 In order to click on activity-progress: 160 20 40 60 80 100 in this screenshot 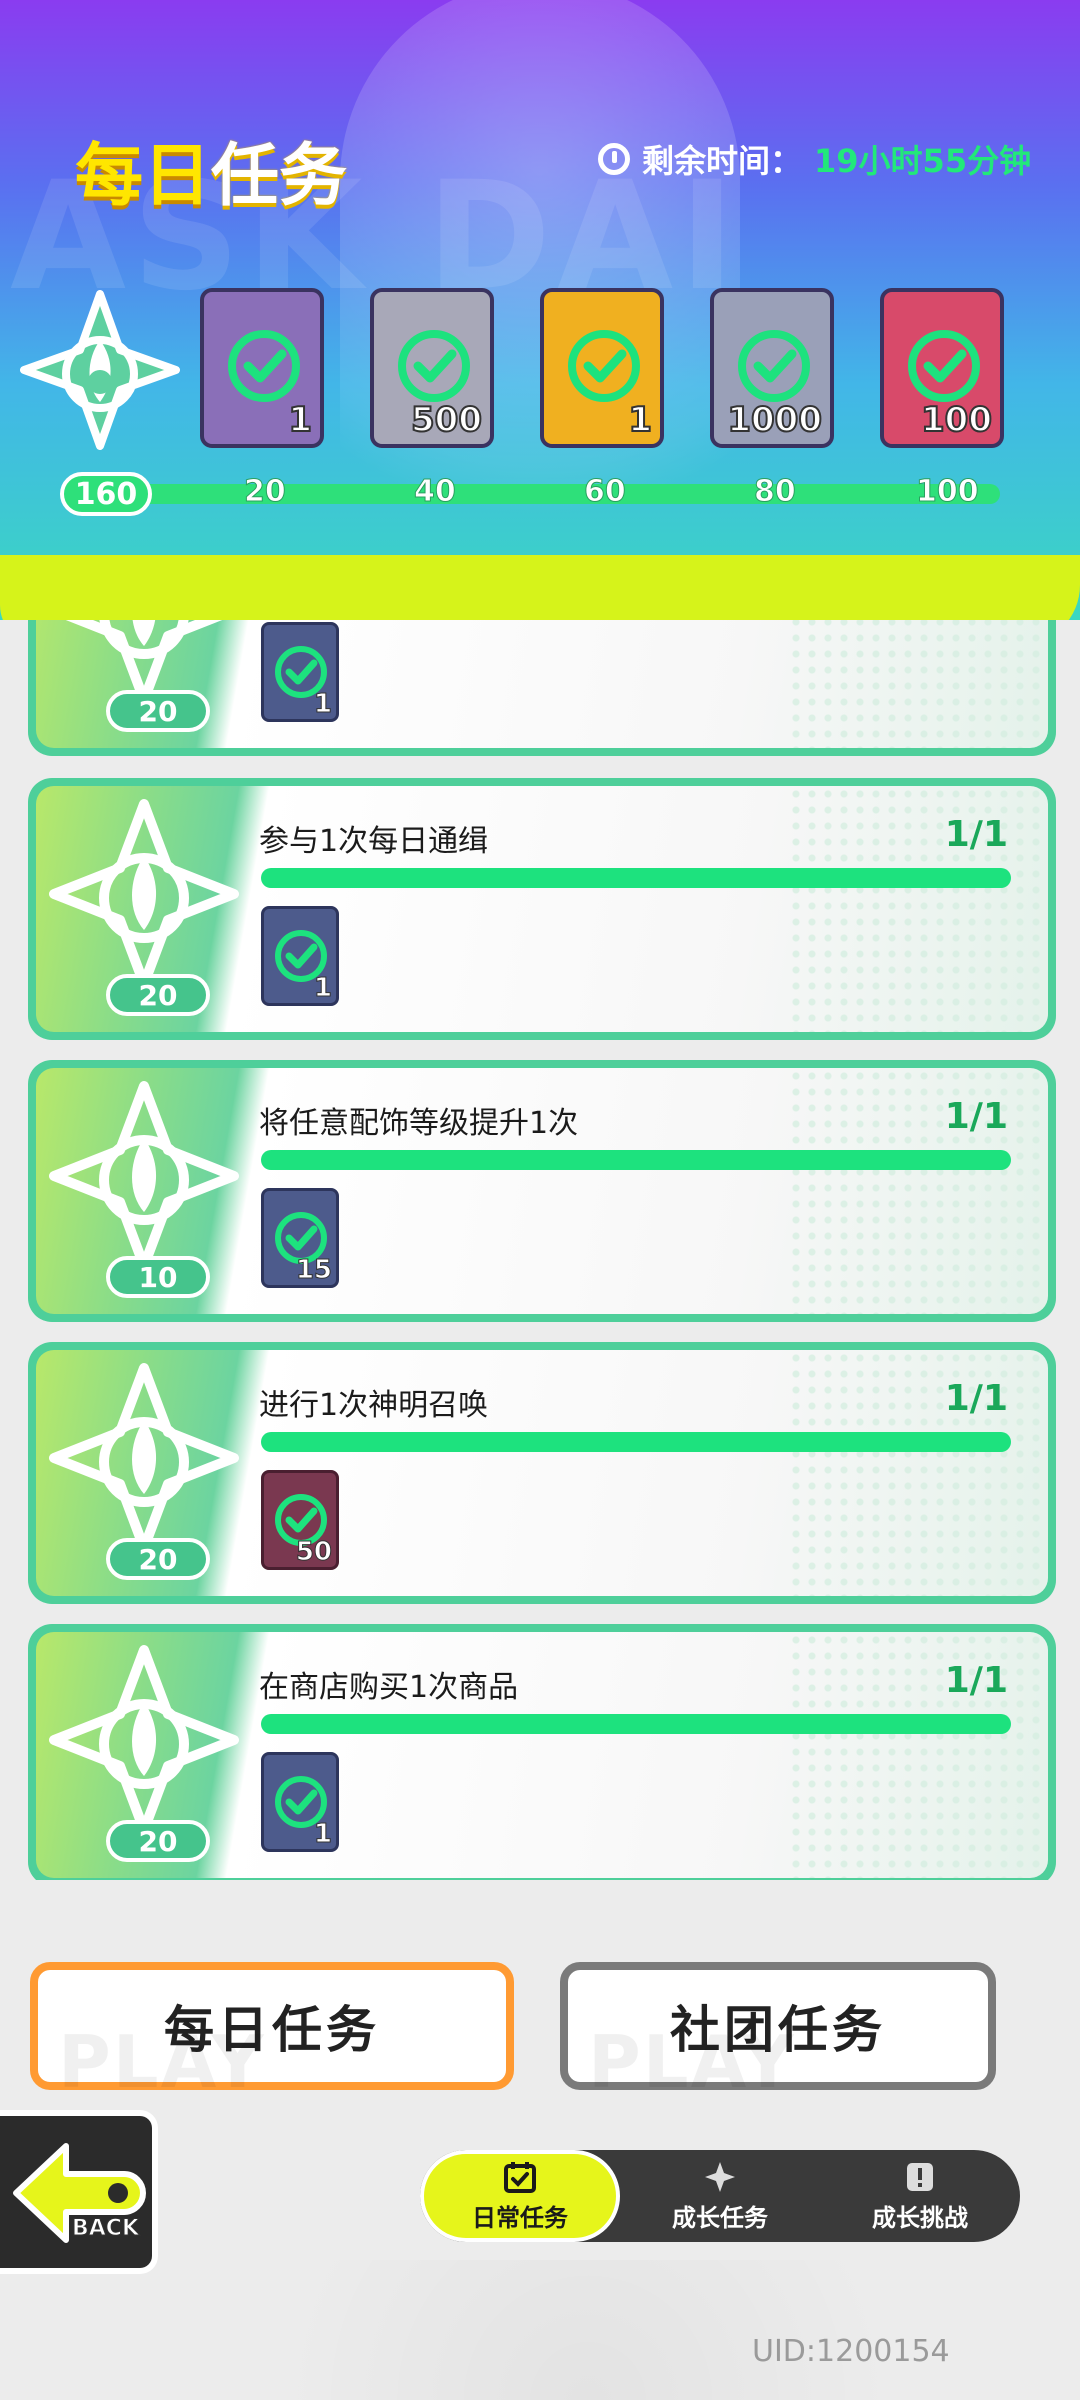, I will do `click(535, 494)`.